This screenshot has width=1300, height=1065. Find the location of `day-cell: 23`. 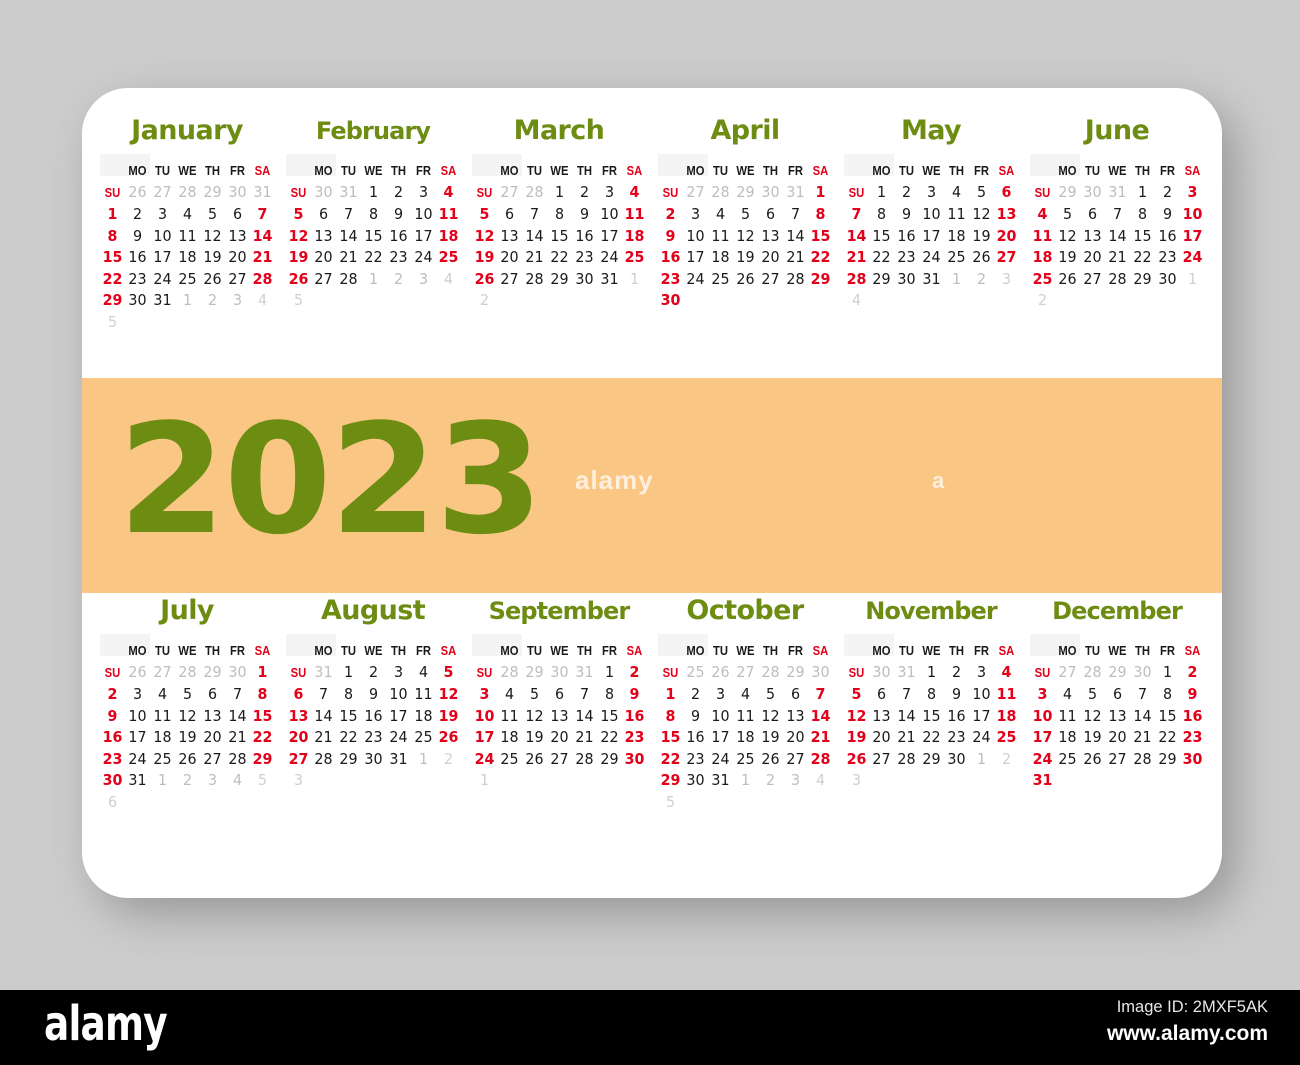

day-cell: 23 is located at coordinates (137, 280).